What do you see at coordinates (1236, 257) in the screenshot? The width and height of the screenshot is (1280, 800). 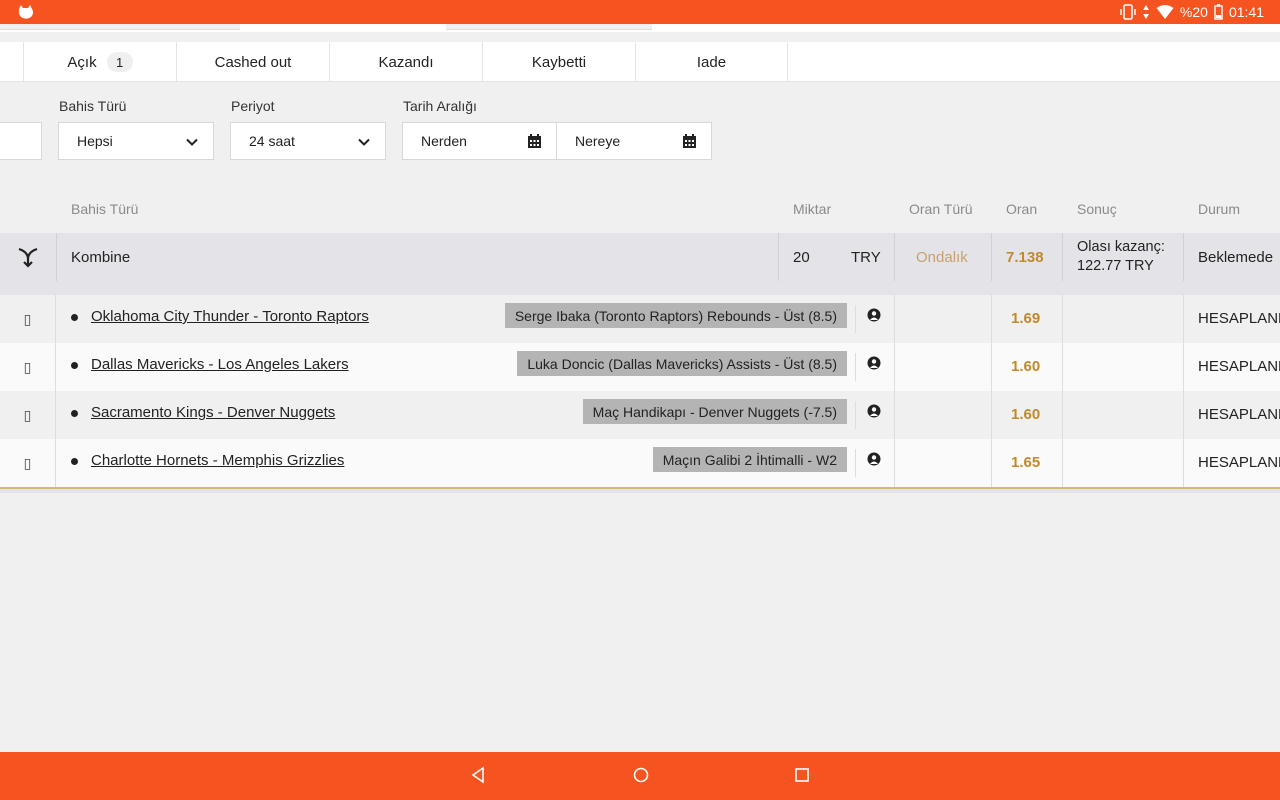 I see `bet-state: Beklemede` at bounding box center [1236, 257].